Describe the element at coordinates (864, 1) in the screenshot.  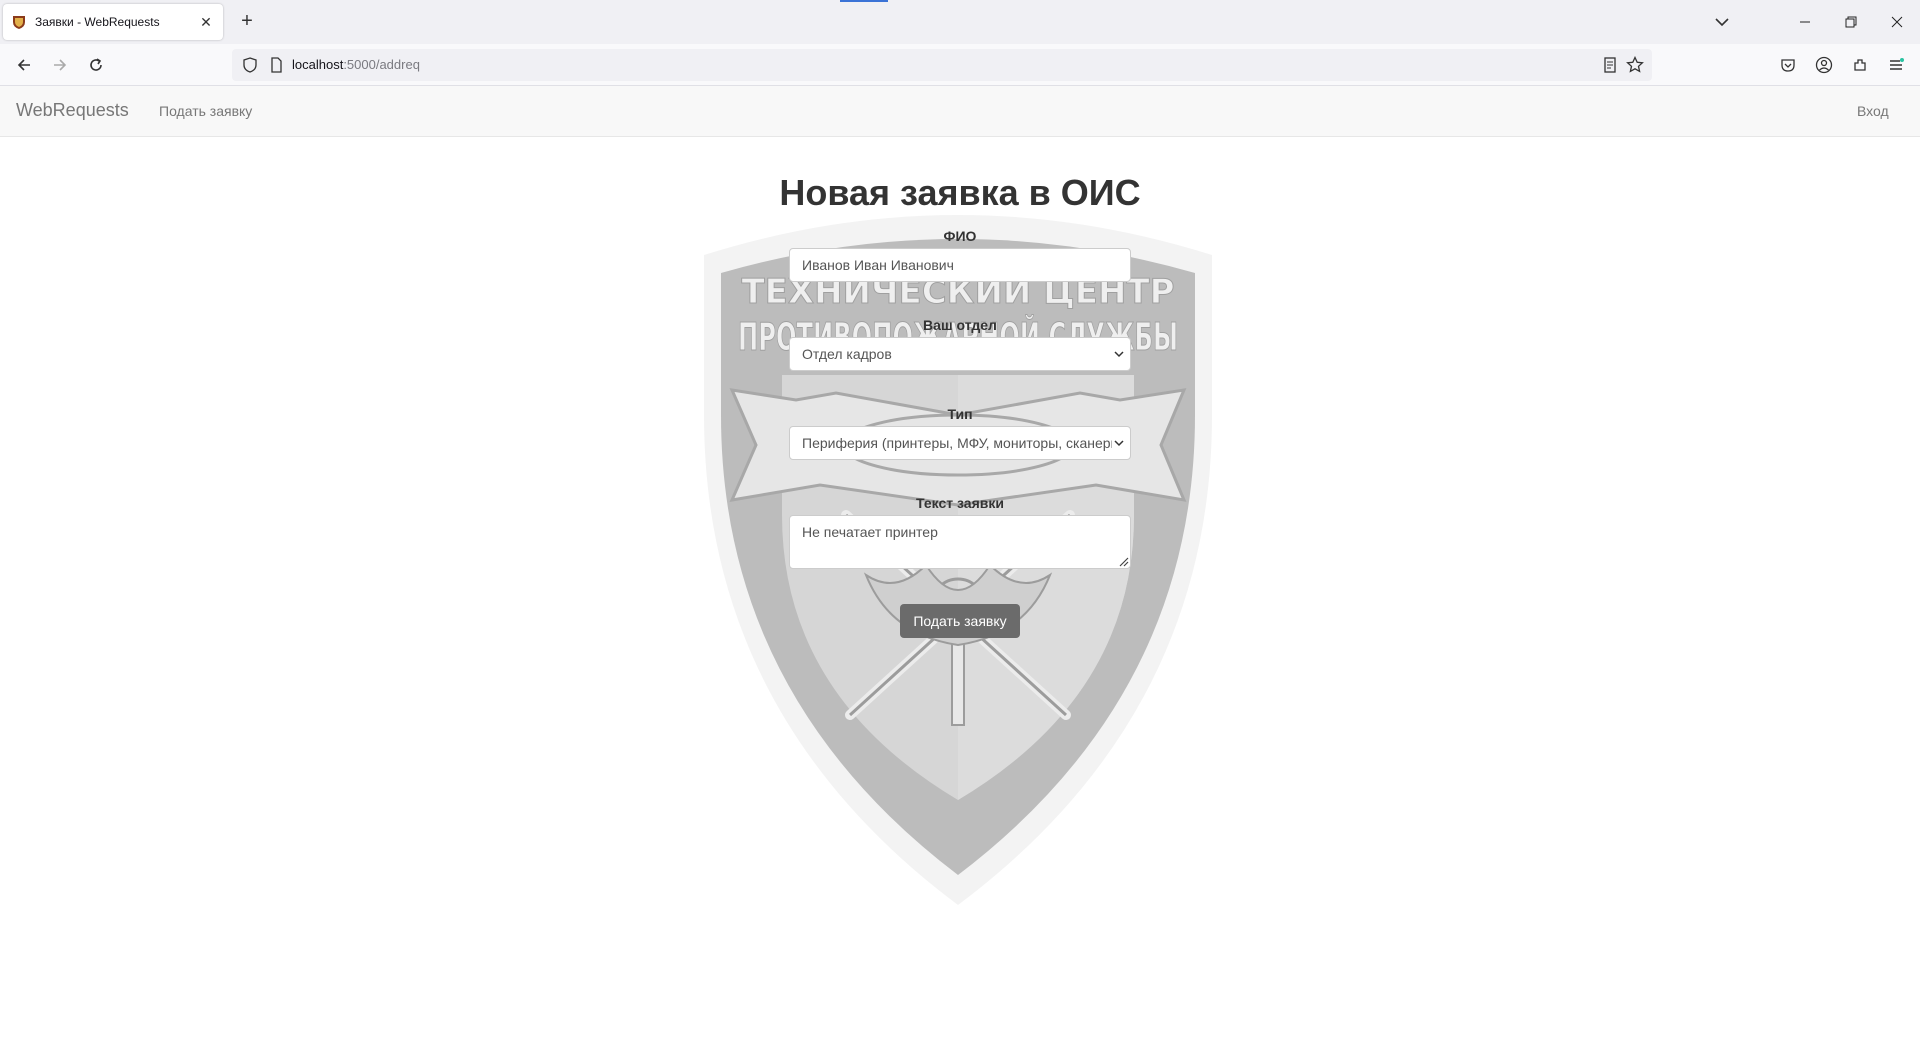
I see `tab-indicator` at that location.